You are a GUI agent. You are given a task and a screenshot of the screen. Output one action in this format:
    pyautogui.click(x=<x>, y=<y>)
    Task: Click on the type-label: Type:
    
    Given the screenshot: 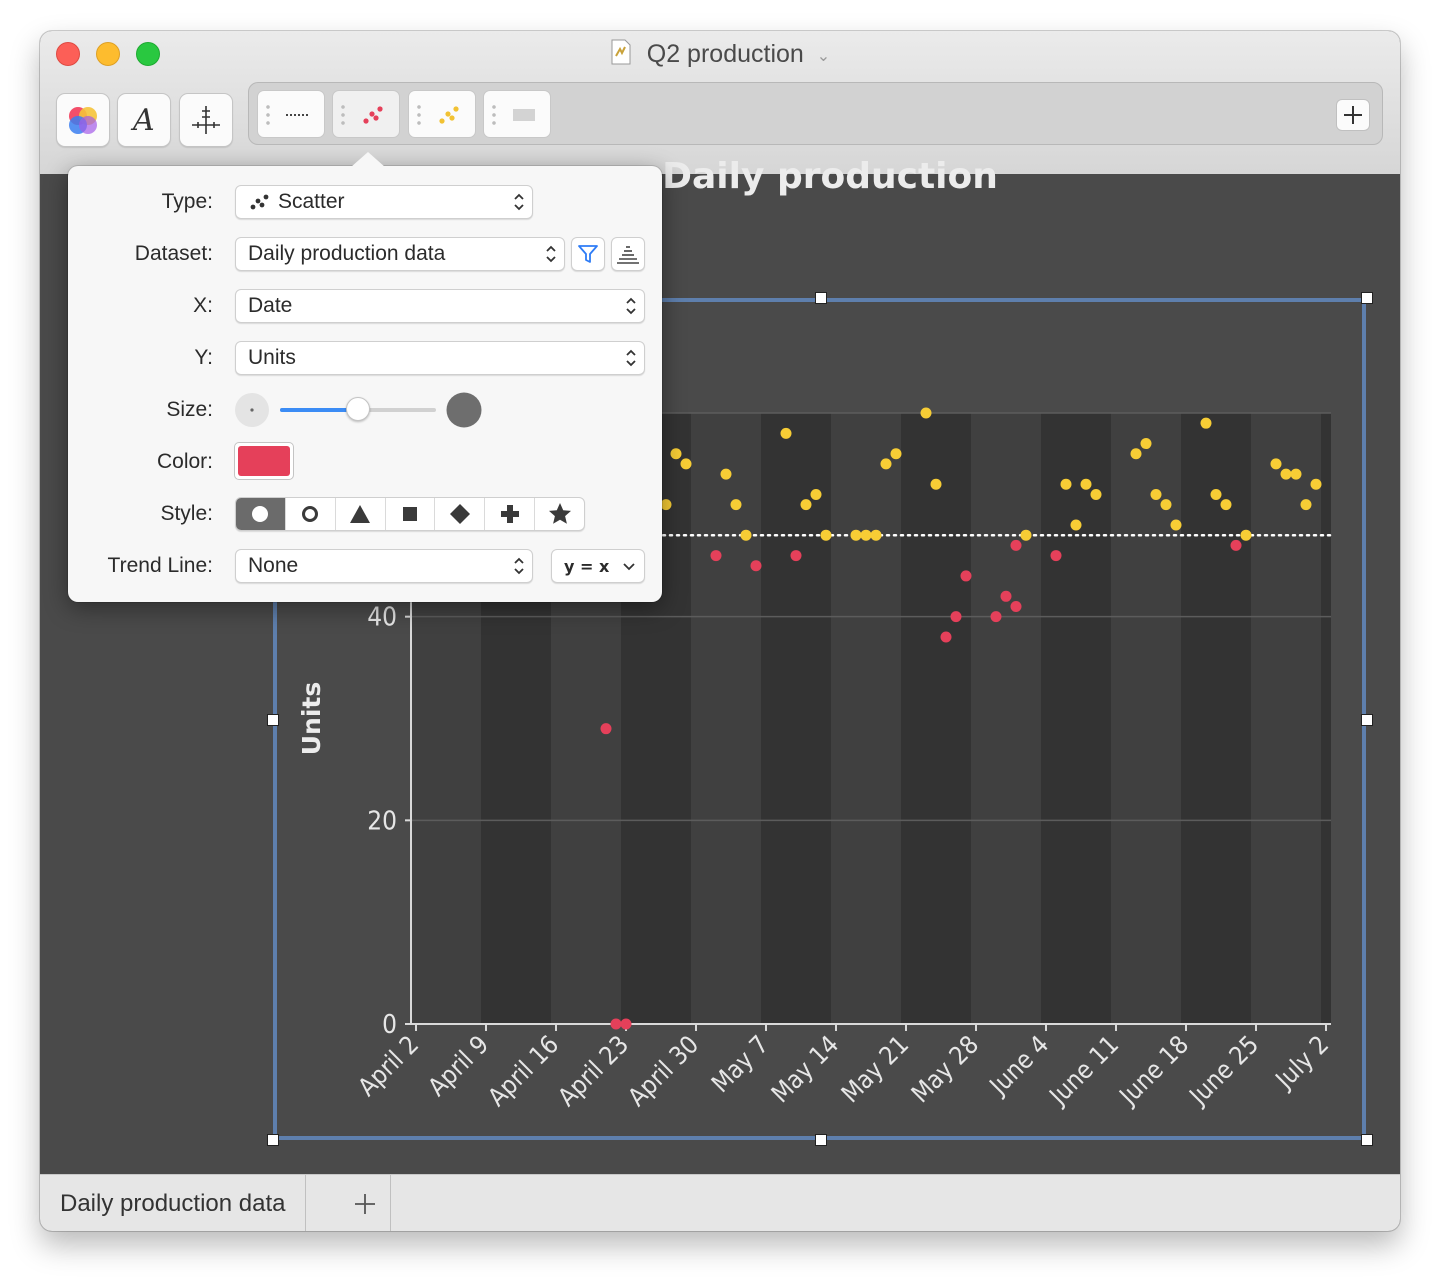 What is the action you would take?
    pyautogui.click(x=187, y=201)
    